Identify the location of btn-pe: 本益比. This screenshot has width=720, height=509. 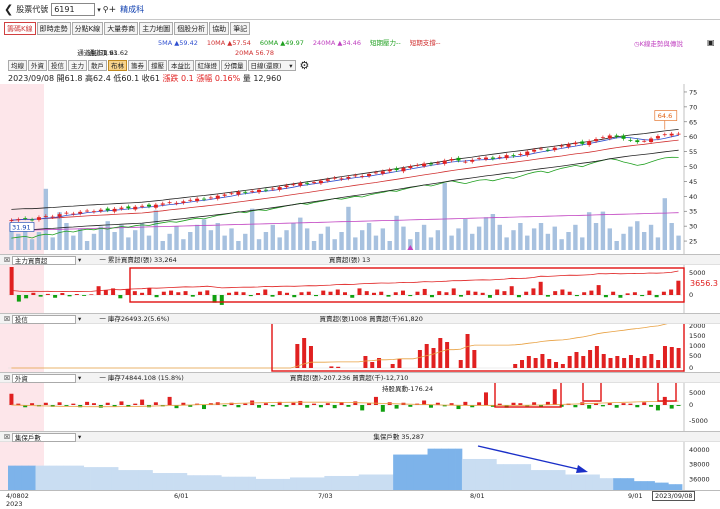
(181, 65).